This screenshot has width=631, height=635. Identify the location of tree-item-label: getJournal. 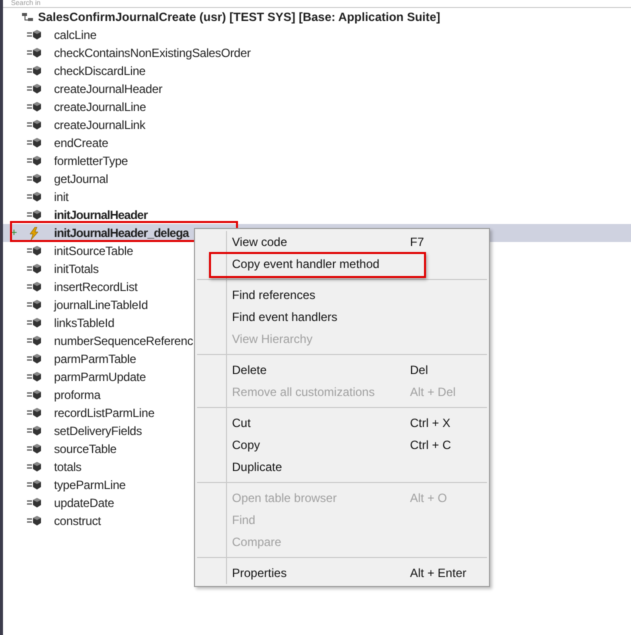
(81, 179).